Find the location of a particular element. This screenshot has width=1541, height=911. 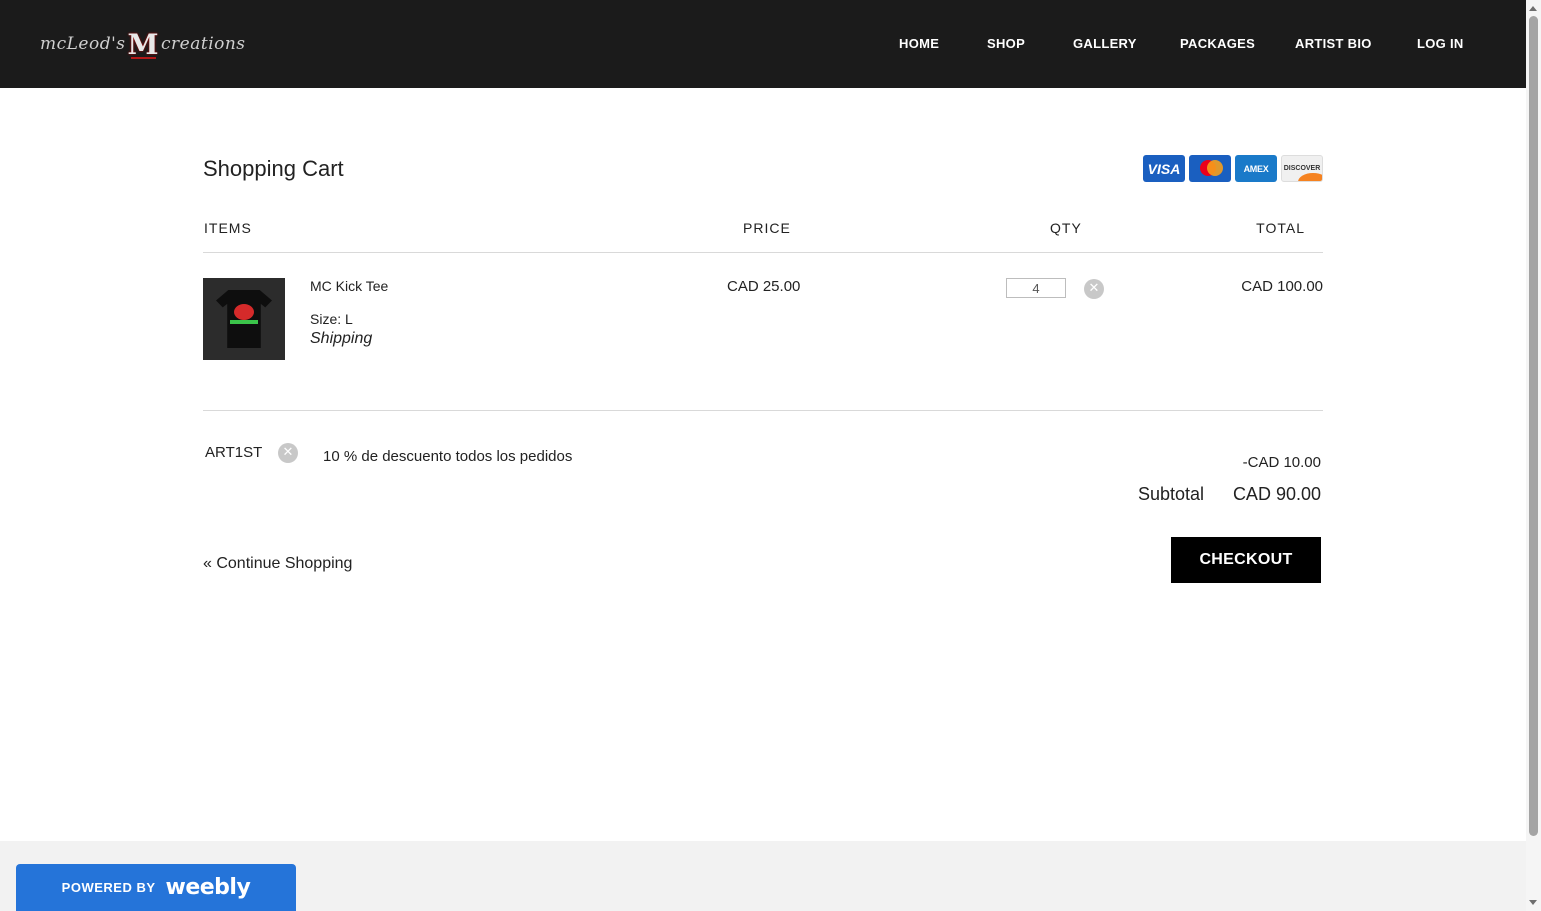

powered-by-weebly-badge: POWERED BY weebly is located at coordinates (156, 887).